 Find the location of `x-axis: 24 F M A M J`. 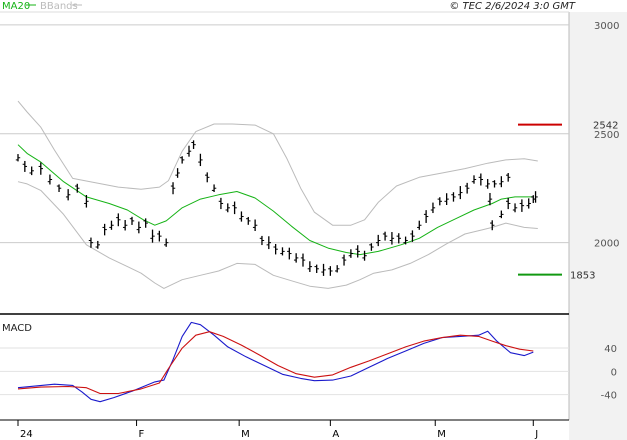

x-axis: 24 F M A M J is located at coordinates (277, 430).